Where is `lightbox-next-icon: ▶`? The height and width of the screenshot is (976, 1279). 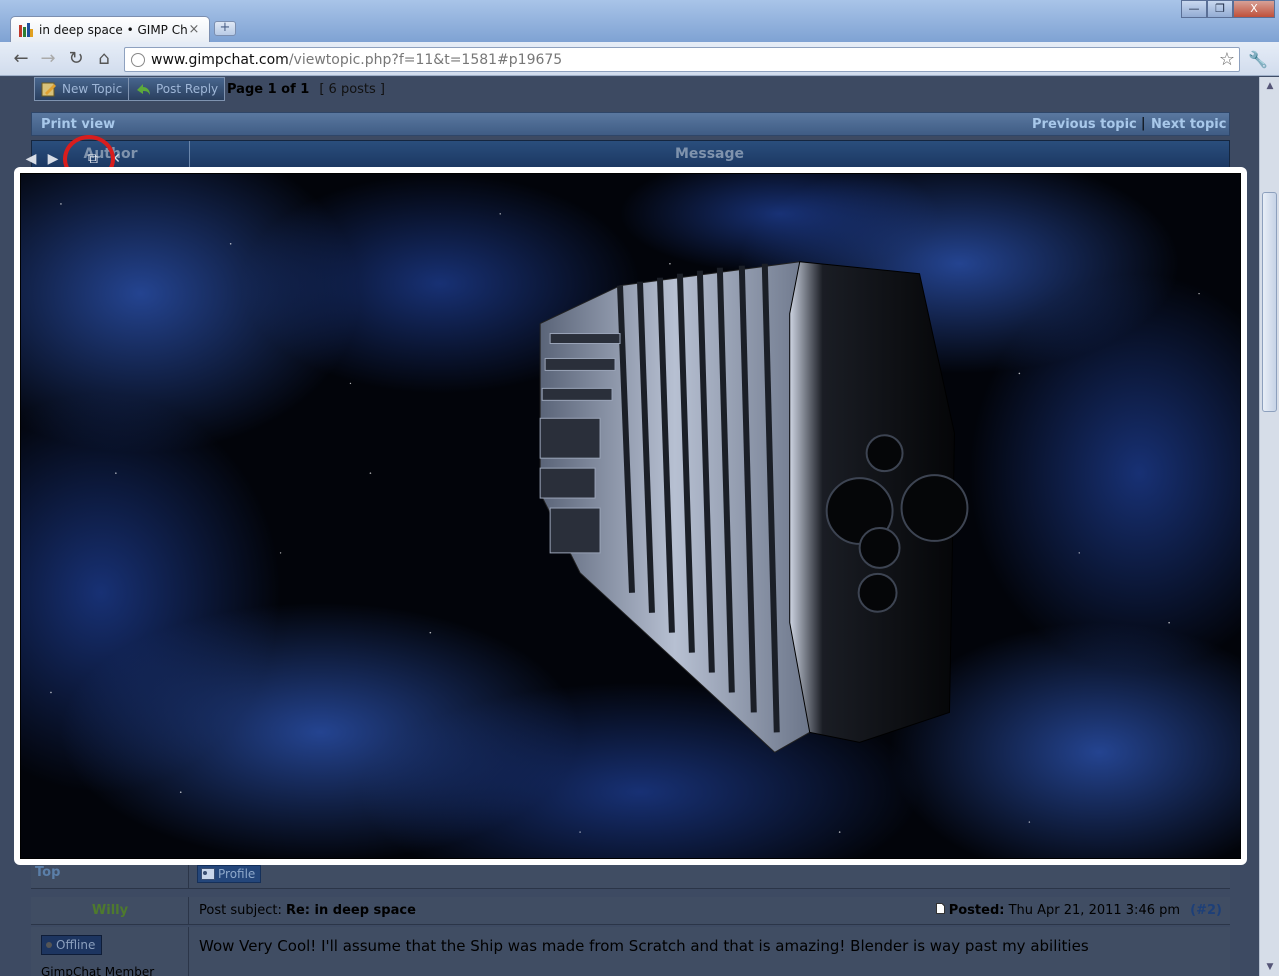 lightbox-next-icon: ▶ is located at coordinates (53, 159).